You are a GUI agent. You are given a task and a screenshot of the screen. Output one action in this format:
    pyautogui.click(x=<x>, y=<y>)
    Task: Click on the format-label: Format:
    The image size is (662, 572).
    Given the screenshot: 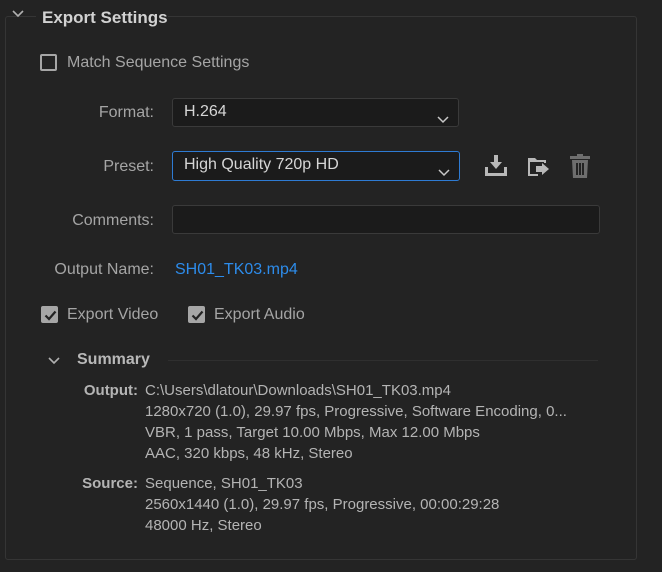 What is the action you would take?
    pyautogui.click(x=126, y=112)
    